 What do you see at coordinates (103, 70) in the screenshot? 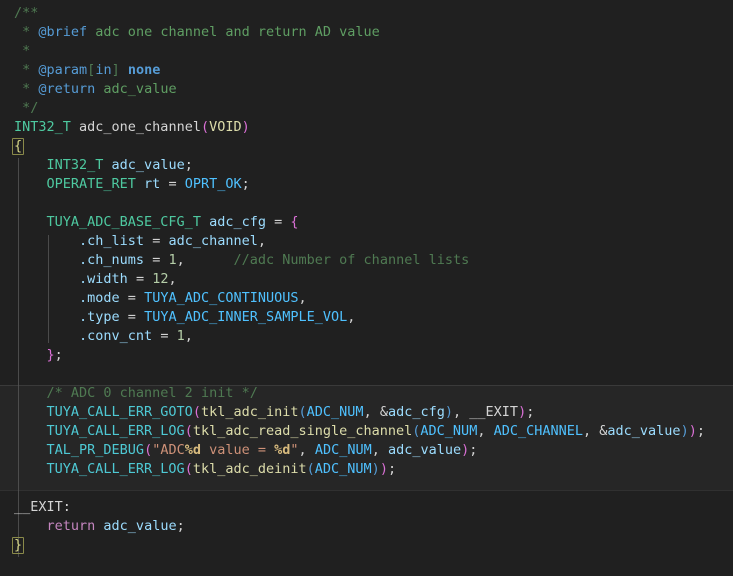
I see `token-doc-direction-in: in` at bounding box center [103, 70].